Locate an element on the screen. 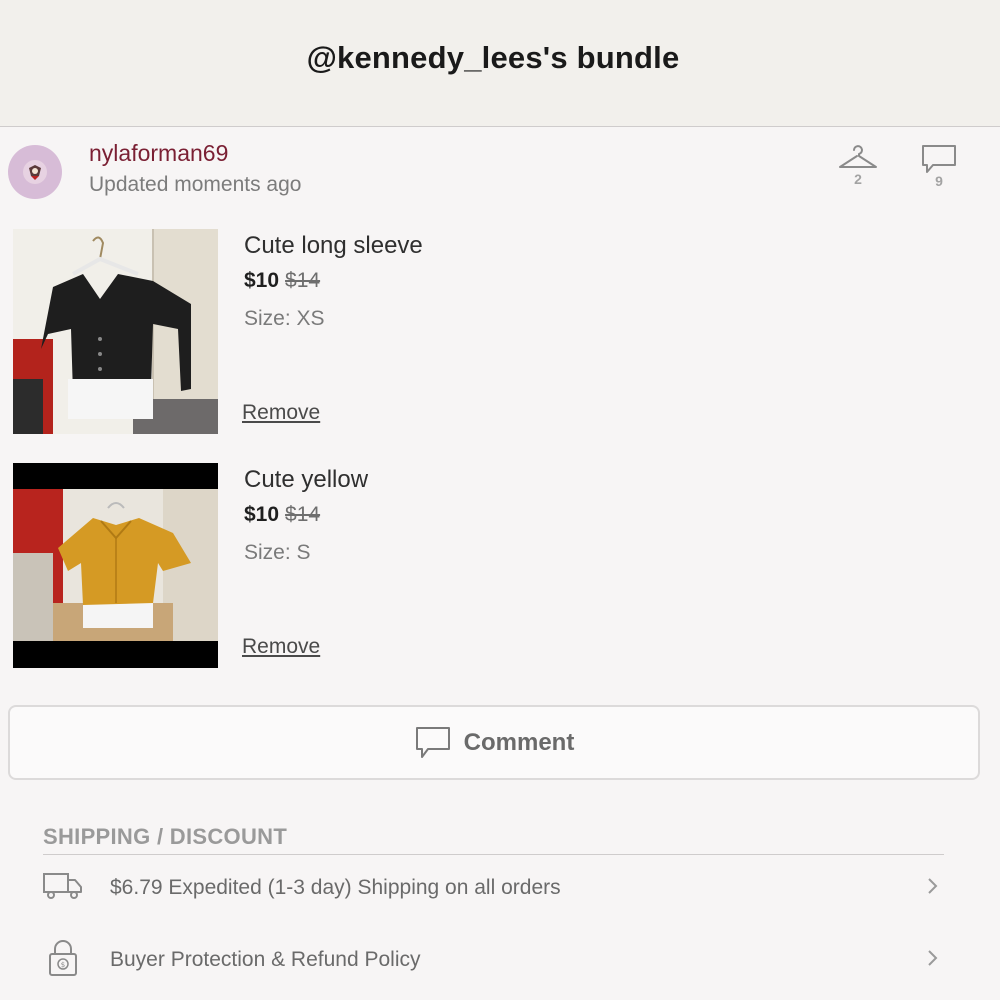  lock-icon: $ is located at coordinates (63, 960).